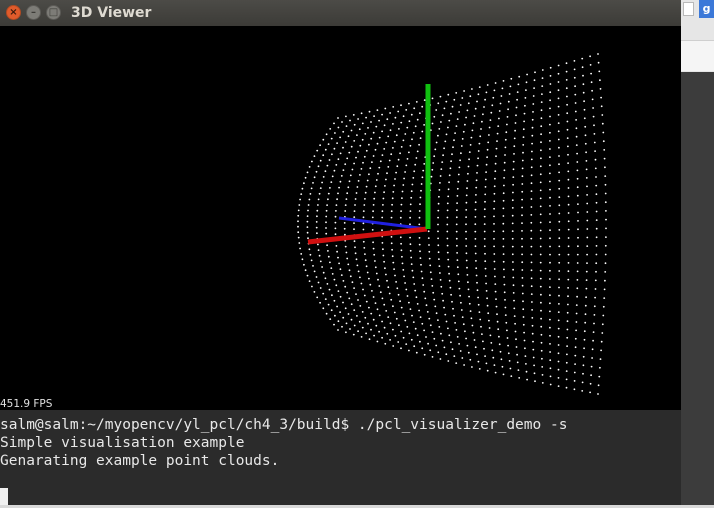 The image size is (714, 508). I want to click on viewer-titlebar: × – □ 3D Viewer, so click(340, 13).